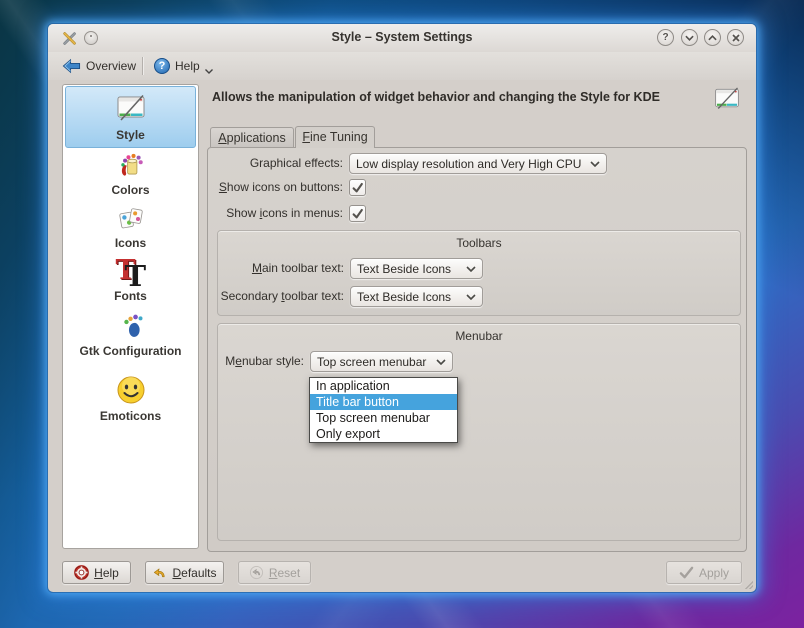 The image size is (804, 628). I want to click on sidebar-item-icons: Icons, so click(130, 228).